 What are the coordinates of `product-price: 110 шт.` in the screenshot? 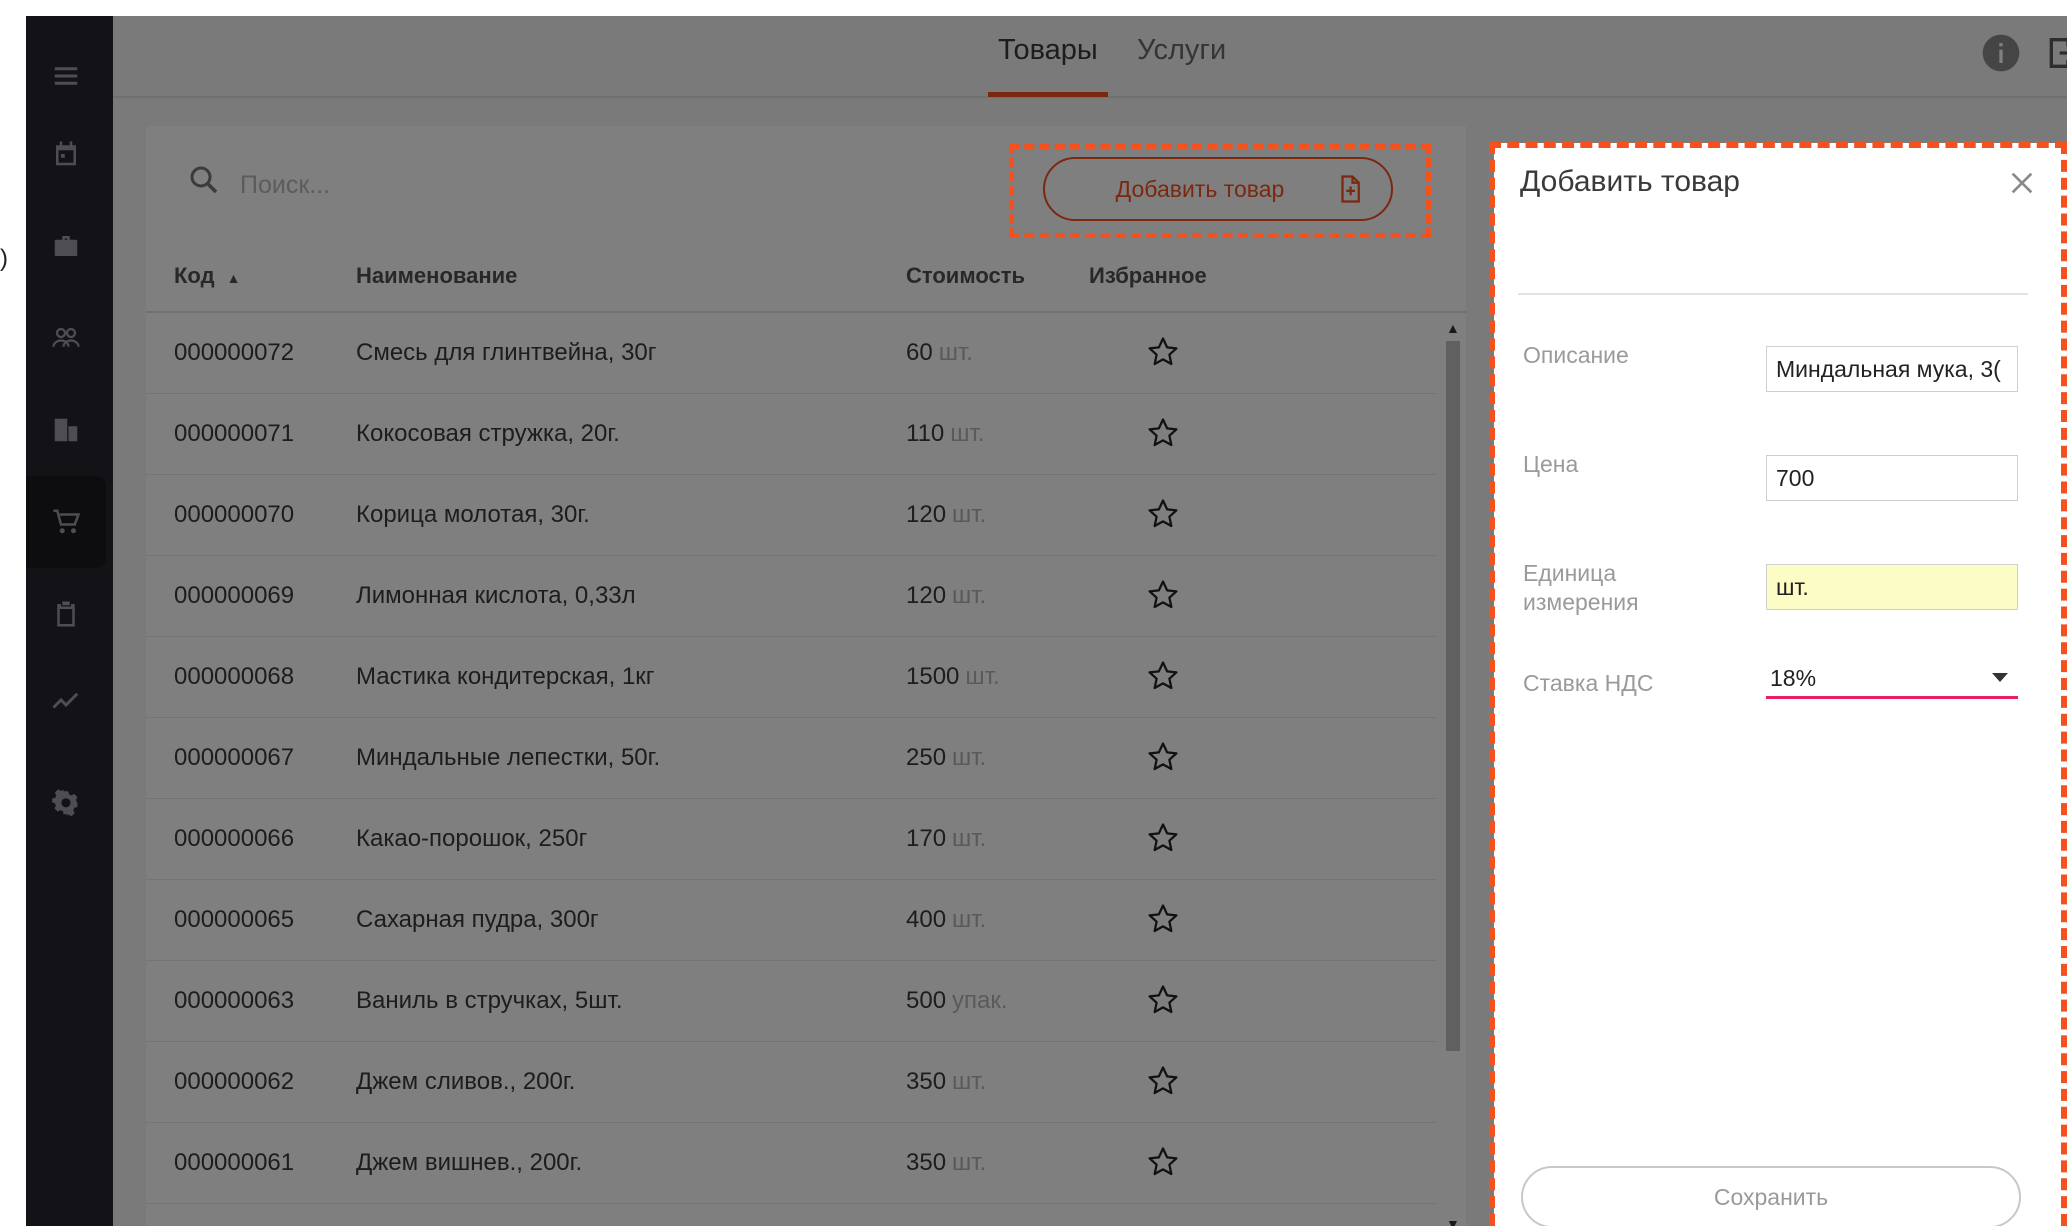 It's located at (945, 434).